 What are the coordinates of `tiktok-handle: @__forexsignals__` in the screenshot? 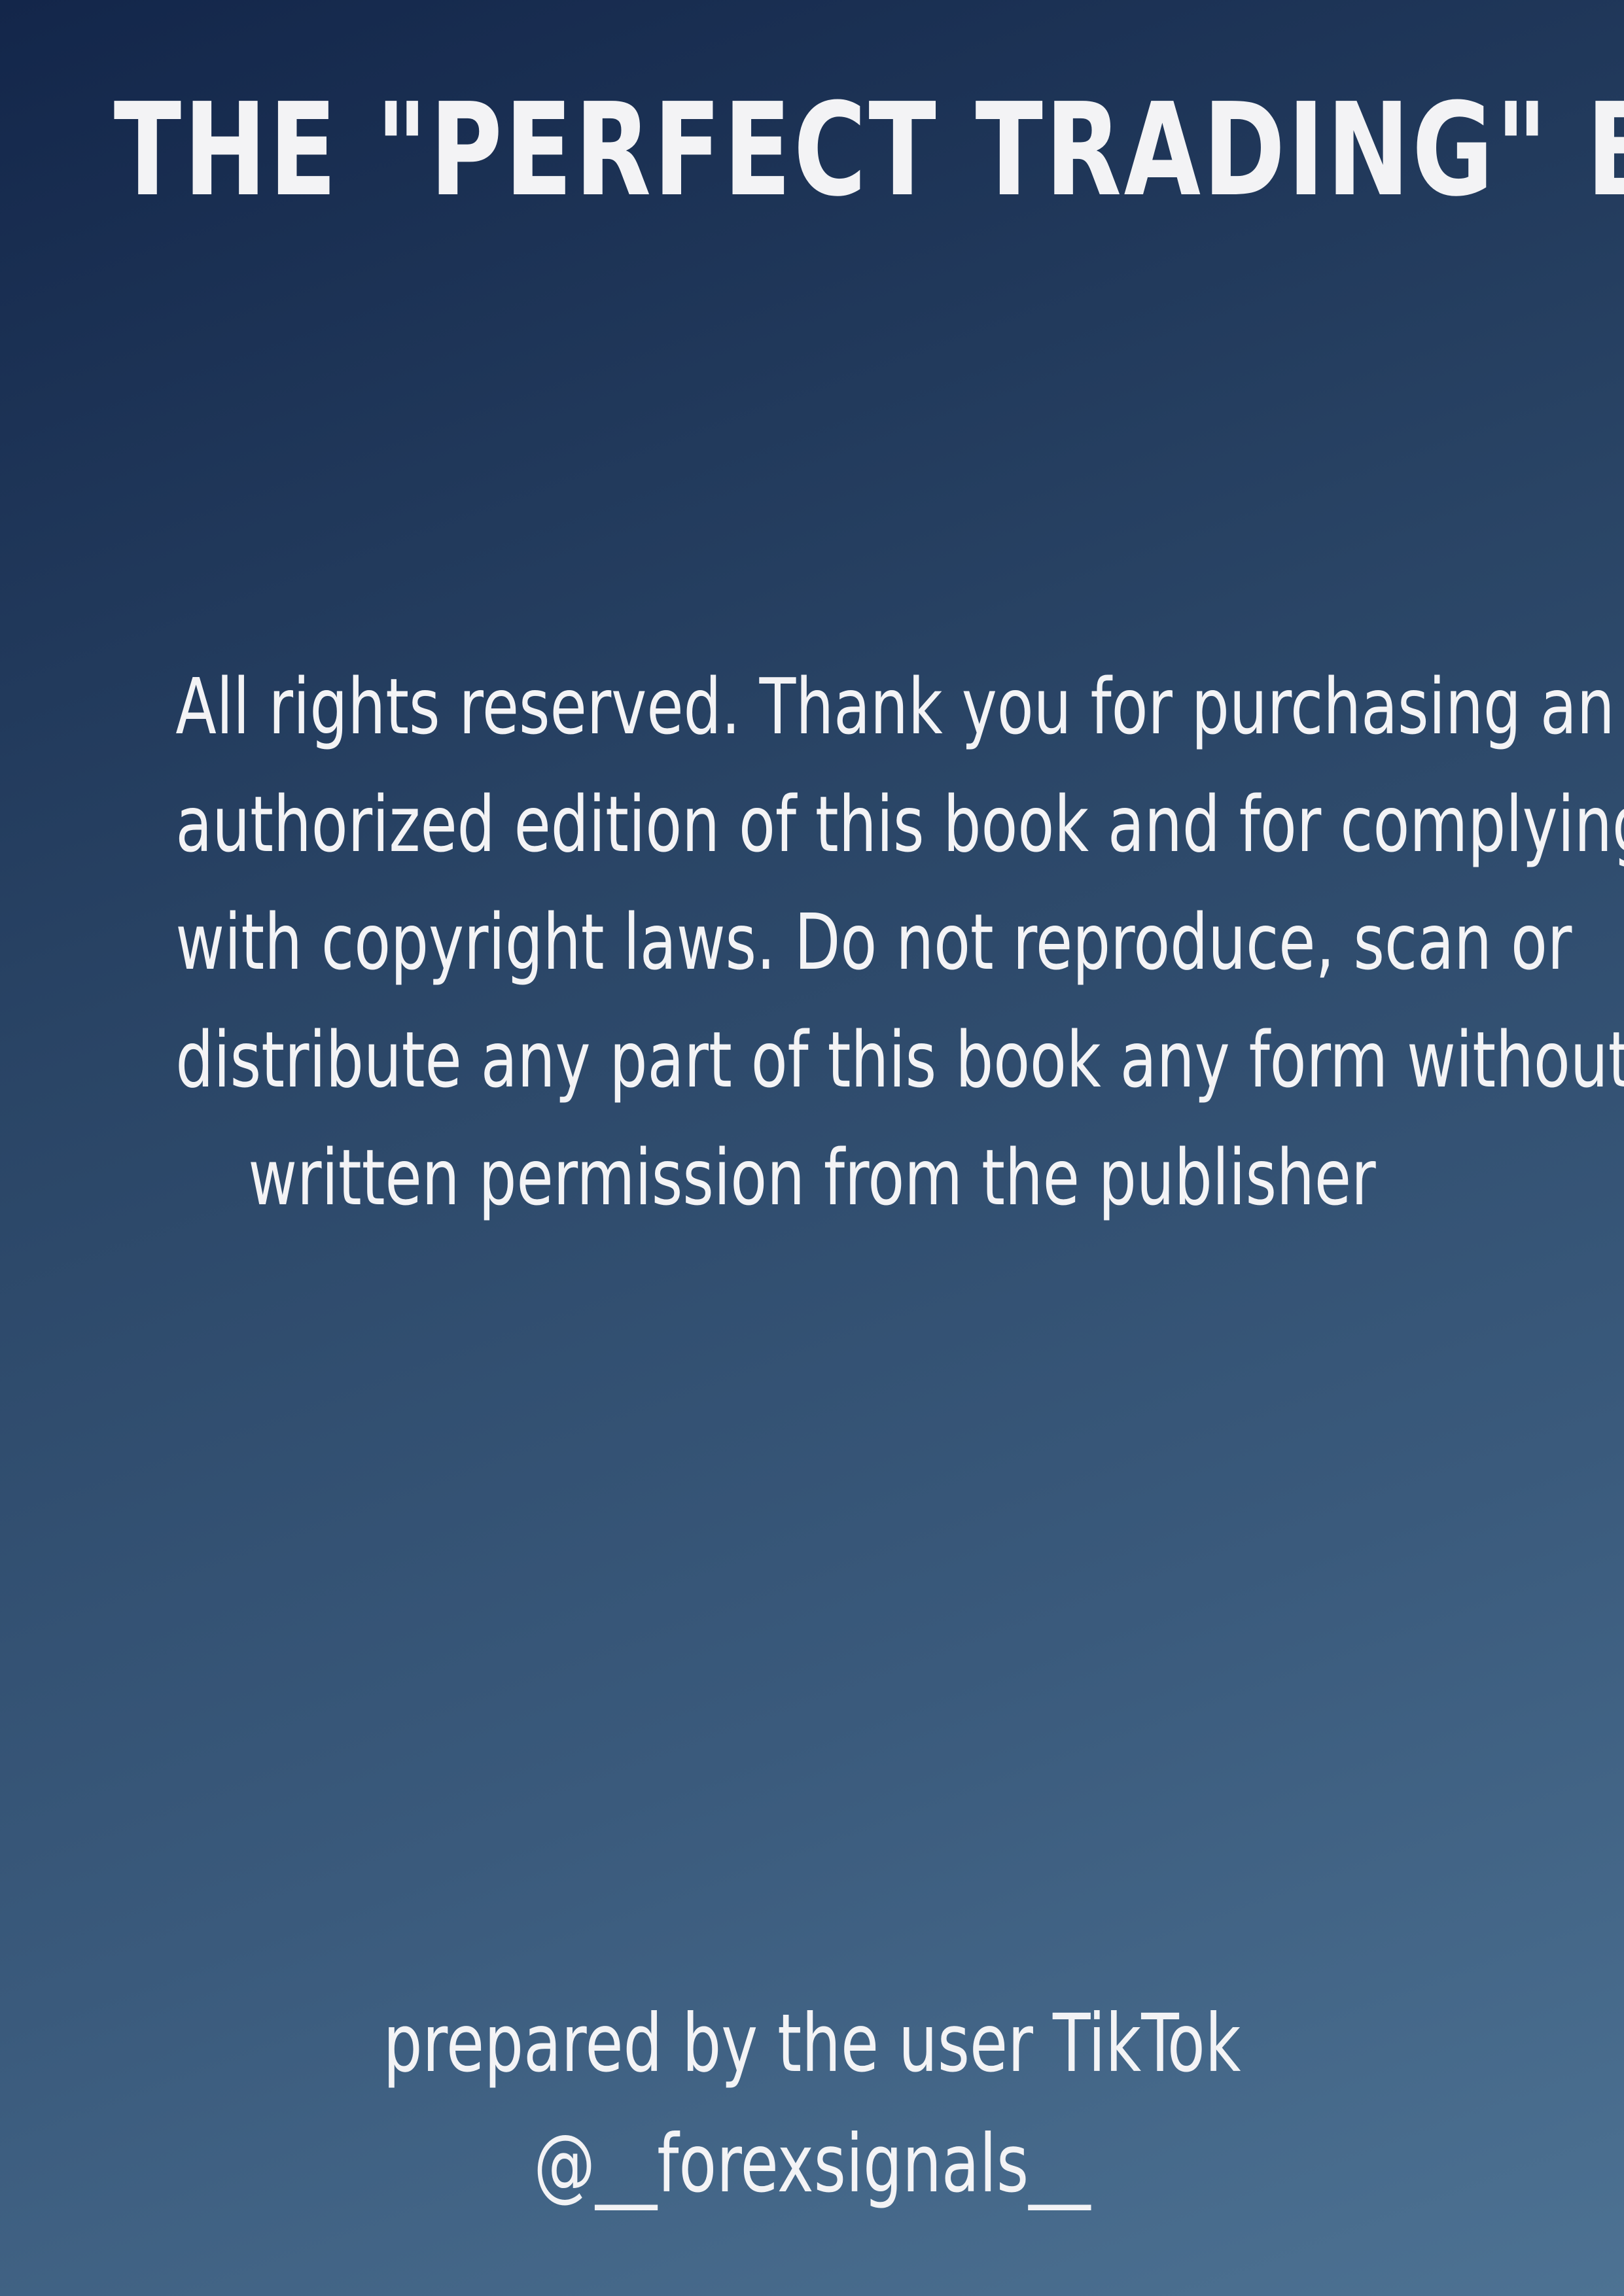 It's located at (812, 2163).